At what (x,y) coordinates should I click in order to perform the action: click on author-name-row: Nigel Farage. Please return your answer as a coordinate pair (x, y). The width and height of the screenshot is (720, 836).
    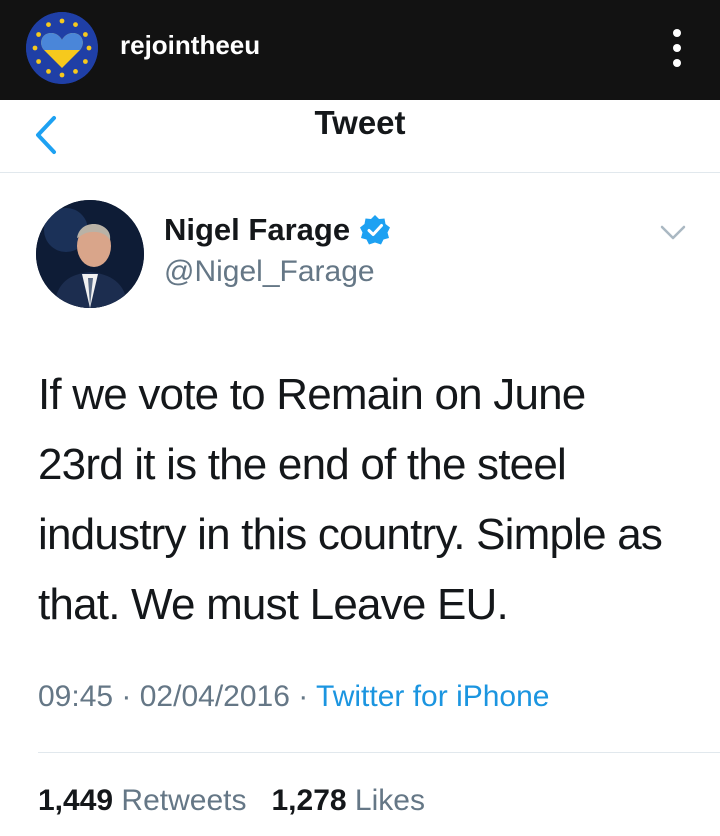
    Looking at the image, I should click on (278, 230).